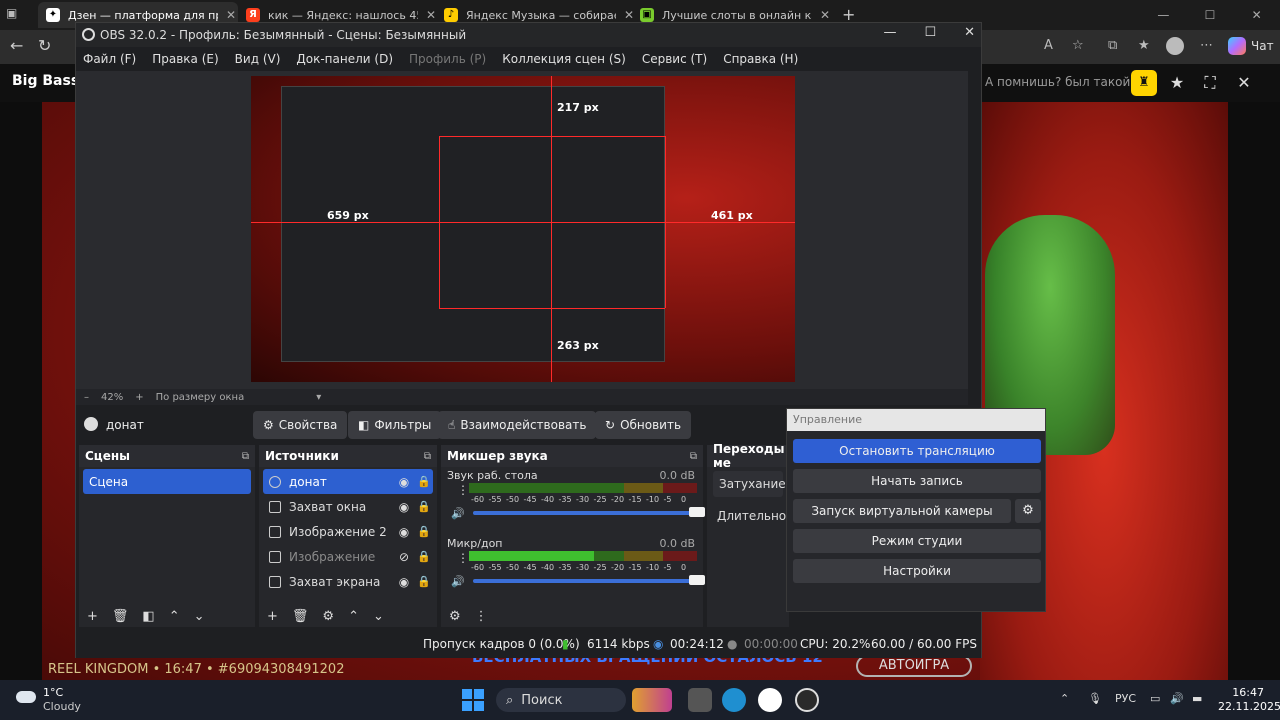 The width and height of the screenshot is (1280, 720). What do you see at coordinates (62, 706) in the screenshot?
I see `weather-description: Cloudy` at bounding box center [62, 706].